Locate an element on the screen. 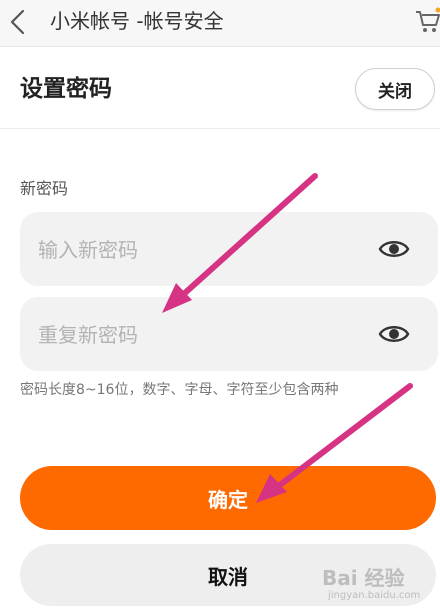  watermark-subtext: jingyan.baidu.com is located at coordinates (374, 595).